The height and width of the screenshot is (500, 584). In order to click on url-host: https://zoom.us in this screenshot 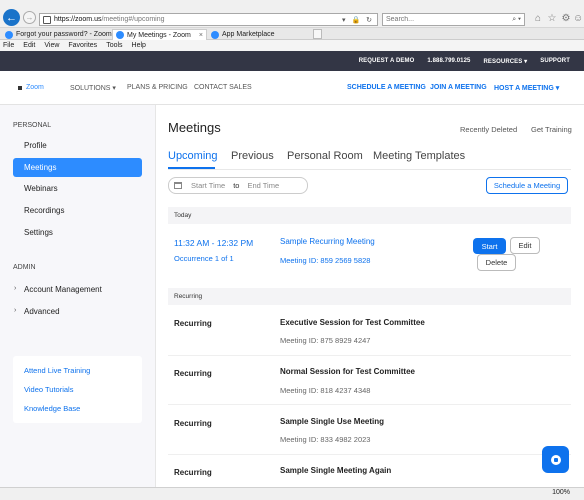, I will do `click(78, 19)`.